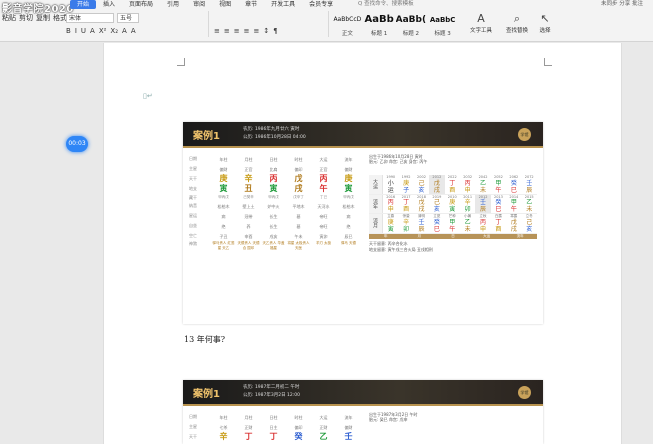 This screenshot has width=653, height=444. I want to click on luck-cell: 1992 庚子, so click(405, 184).